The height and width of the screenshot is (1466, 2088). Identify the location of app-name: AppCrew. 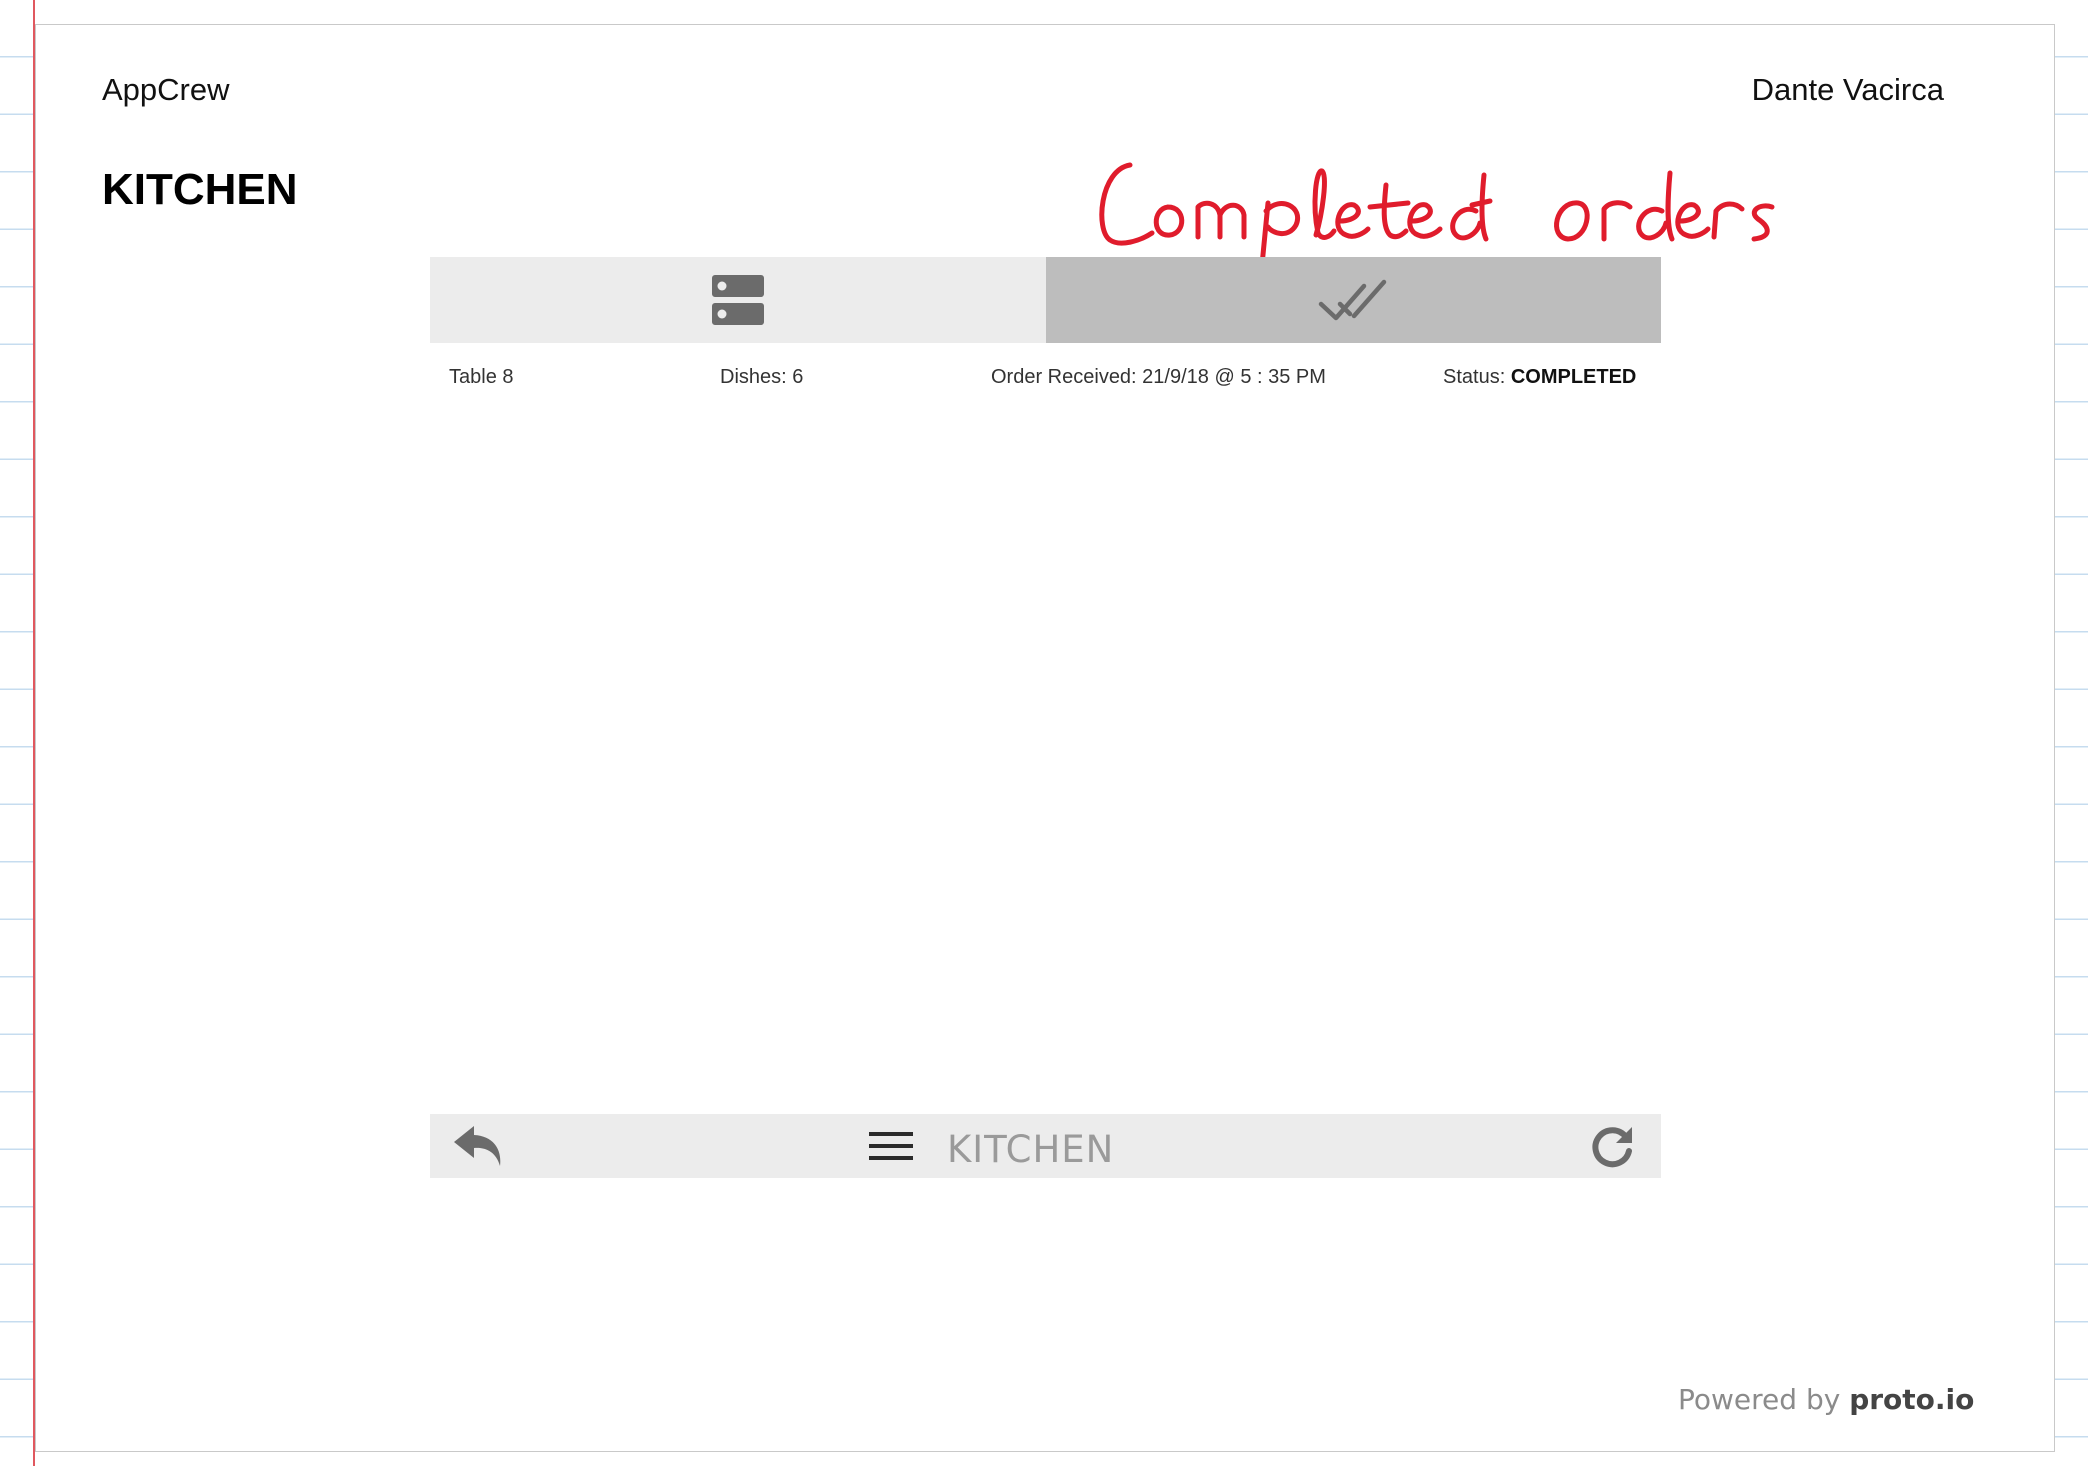
(166, 89).